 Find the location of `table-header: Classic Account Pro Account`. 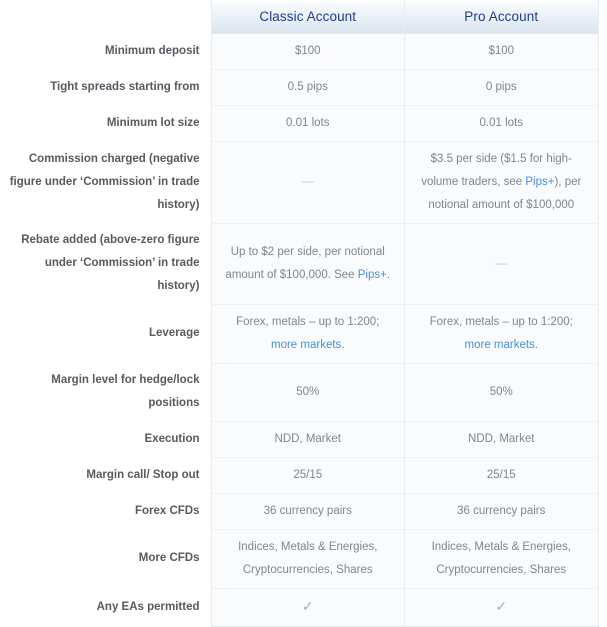

table-header: Classic Account Pro Account is located at coordinates (299, 17).